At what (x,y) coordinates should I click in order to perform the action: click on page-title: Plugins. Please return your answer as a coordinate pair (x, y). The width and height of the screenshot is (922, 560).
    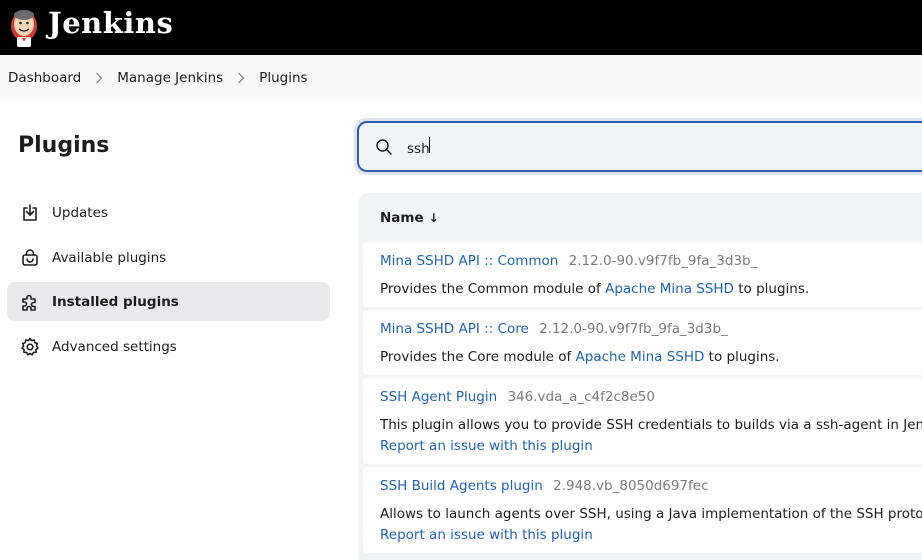
    Looking at the image, I should click on (64, 145).